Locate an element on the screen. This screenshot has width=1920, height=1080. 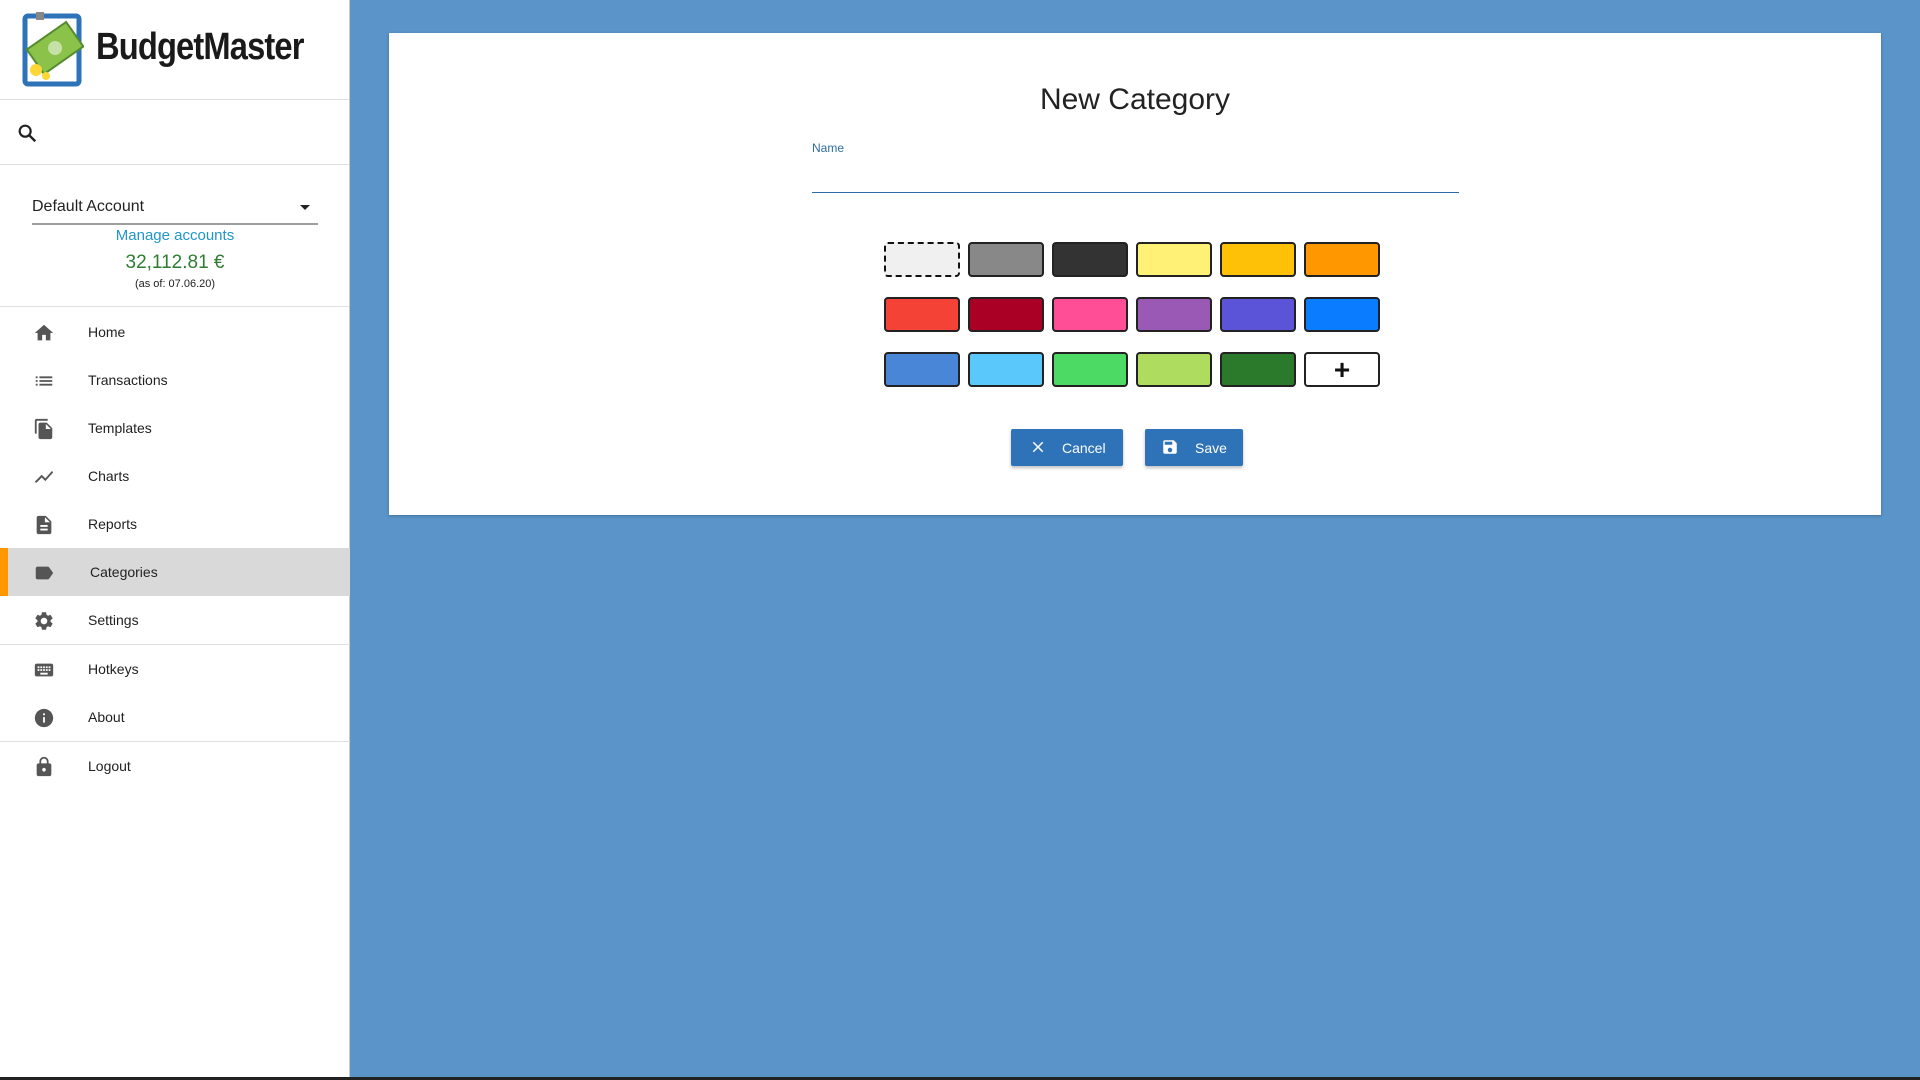
nav-item-label: Categories is located at coordinates (124, 572).